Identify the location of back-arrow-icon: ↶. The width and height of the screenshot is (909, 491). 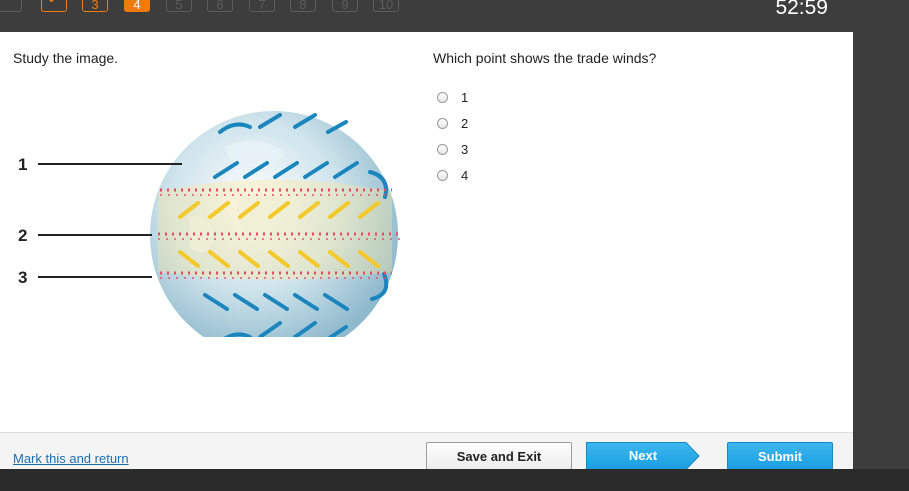
(54, 4).